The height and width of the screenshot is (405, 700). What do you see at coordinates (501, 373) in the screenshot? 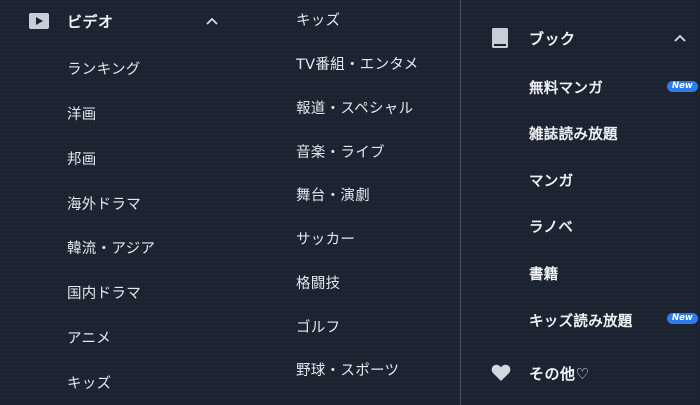
I see `heart-icon` at bounding box center [501, 373].